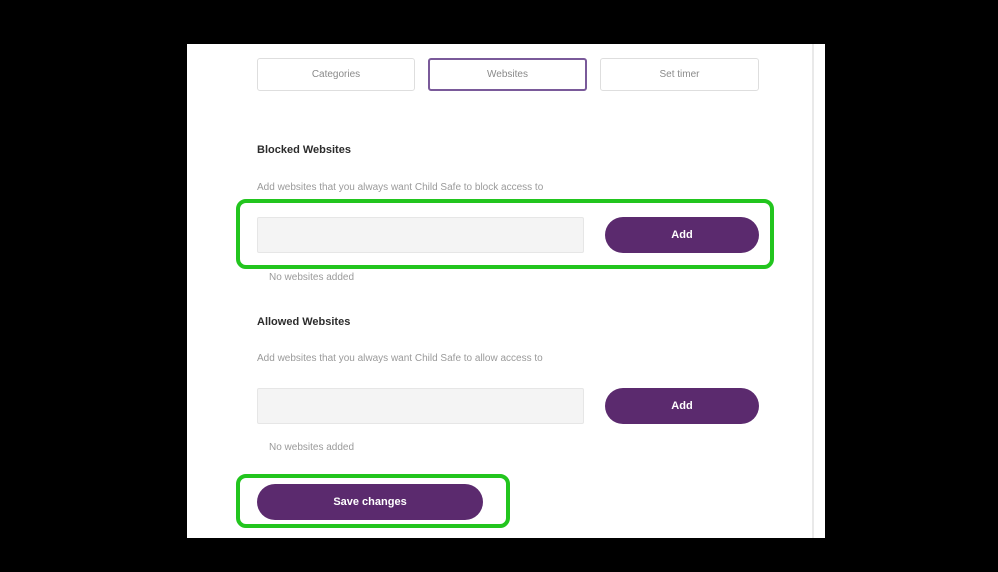  I want to click on allowed-websites-title: Allowed Websites, so click(304, 322).